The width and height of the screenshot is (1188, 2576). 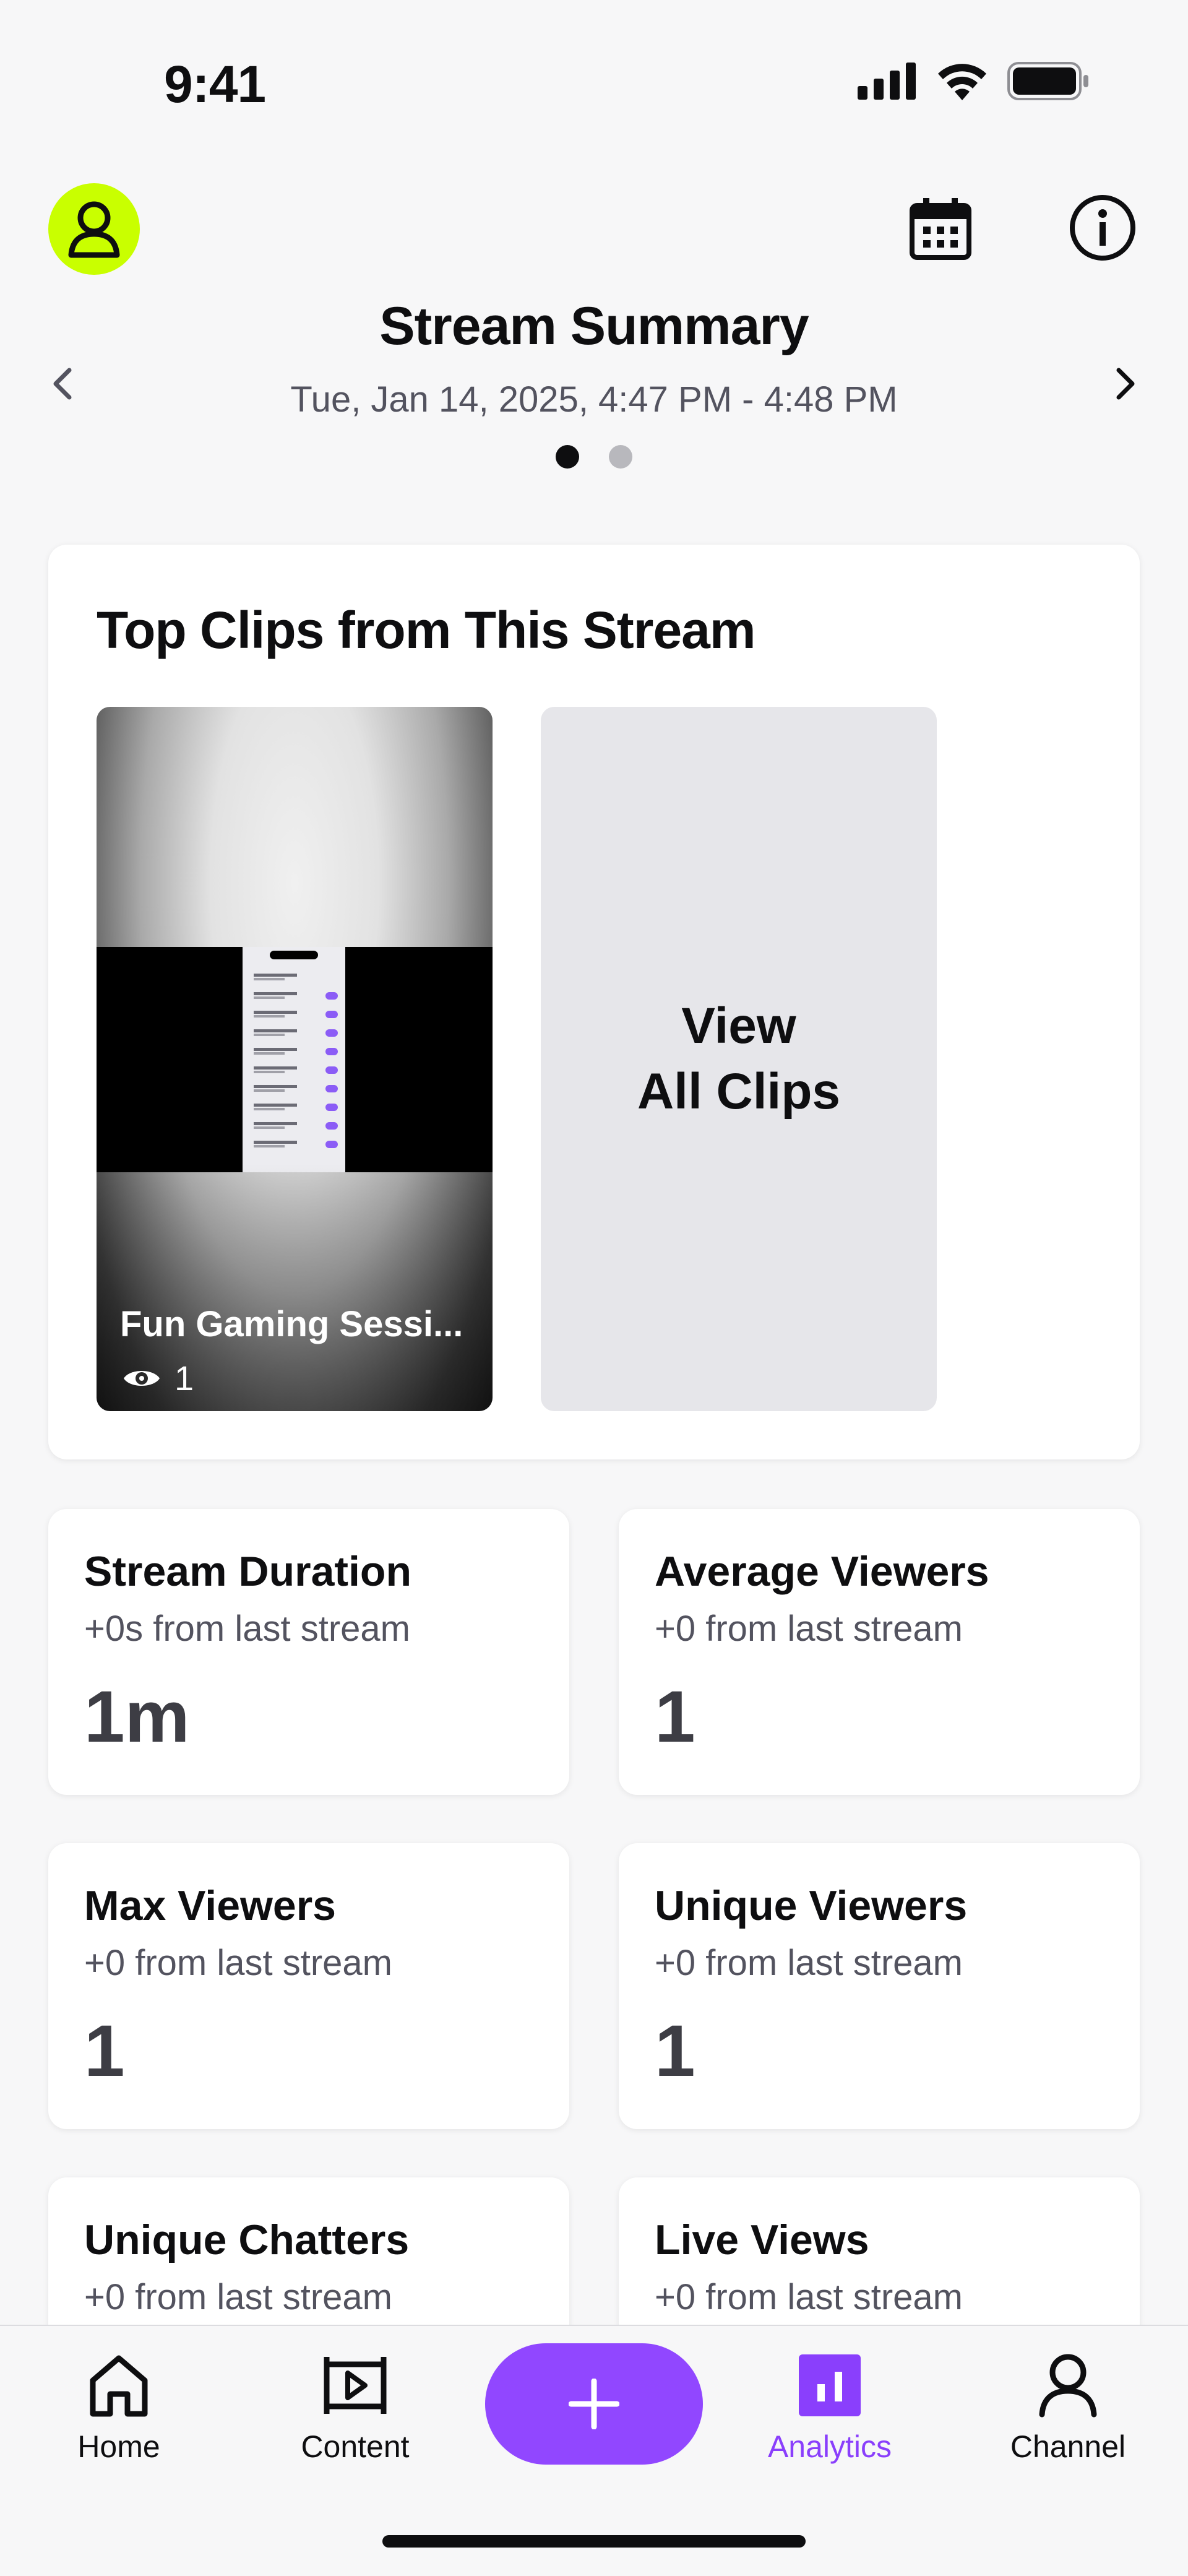 I want to click on view-all-clips-button: View All Clips, so click(x=739, y=1059).